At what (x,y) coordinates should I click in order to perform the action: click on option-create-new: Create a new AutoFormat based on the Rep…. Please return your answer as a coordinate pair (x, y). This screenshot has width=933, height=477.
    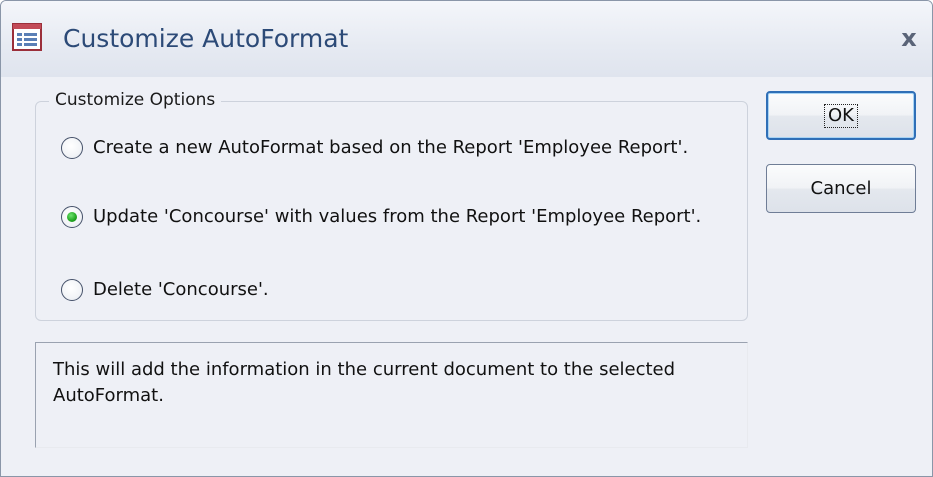
    Looking at the image, I should click on (381, 164).